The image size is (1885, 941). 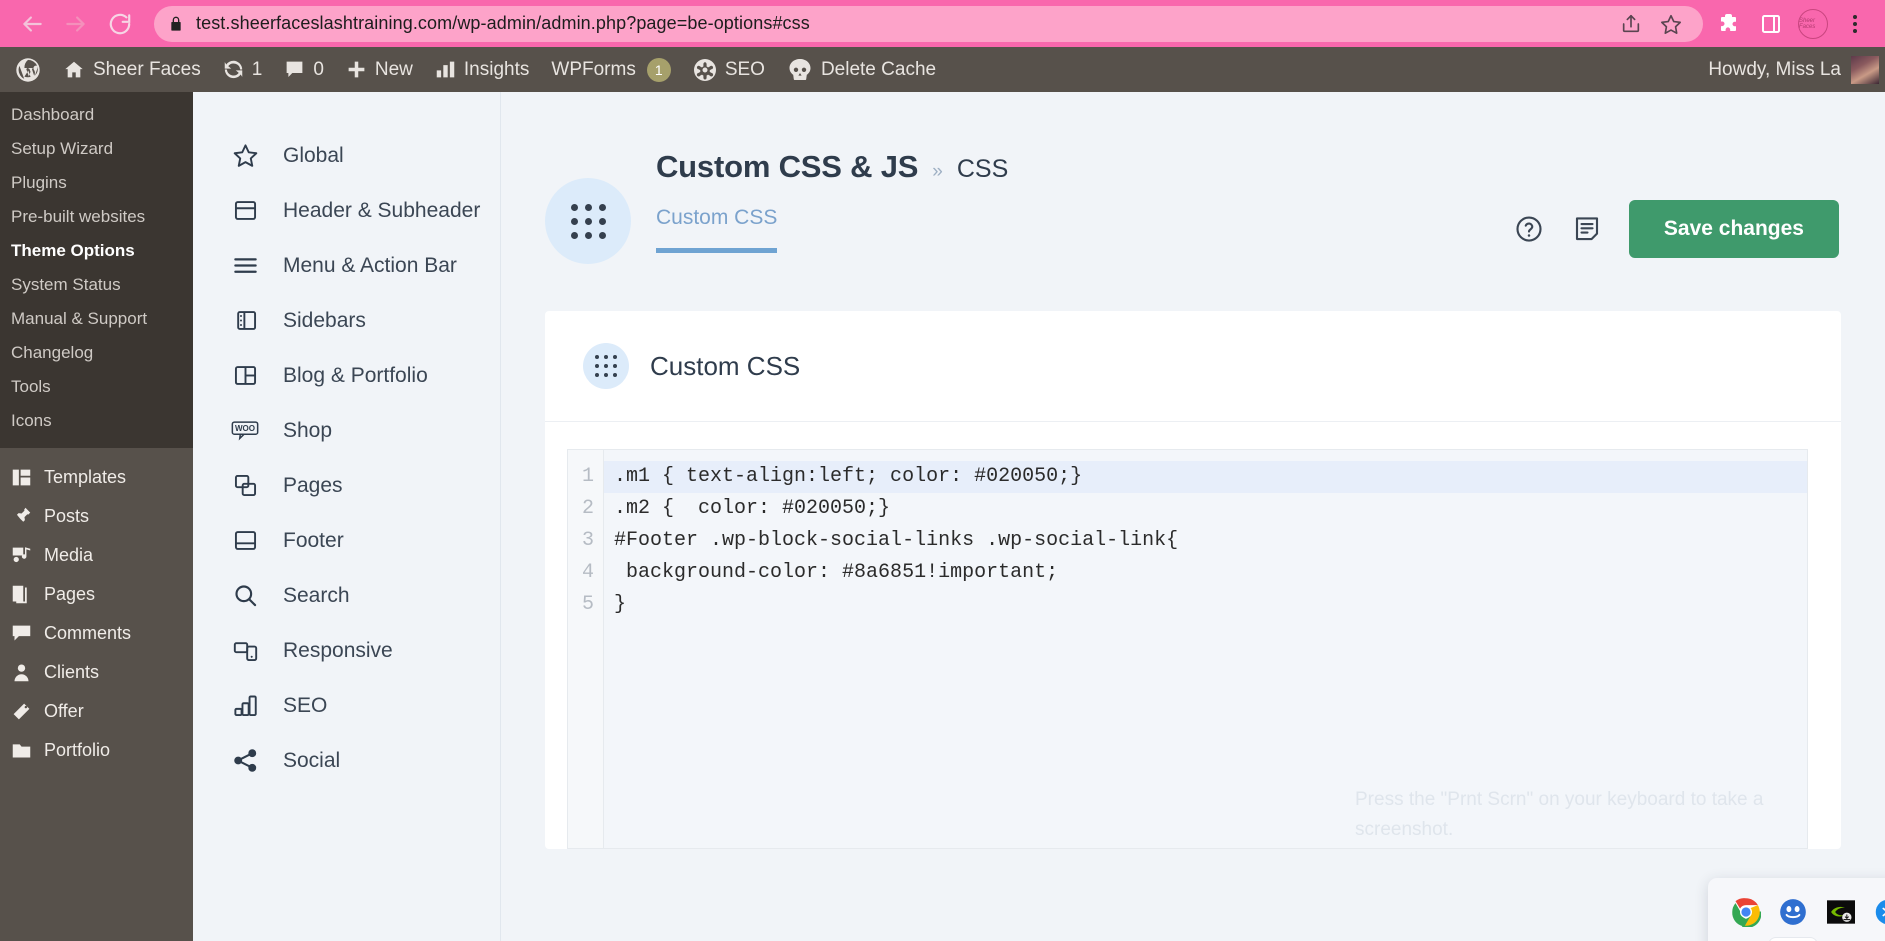 I want to click on page-title: Custom CSS & JS, so click(x=787, y=166).